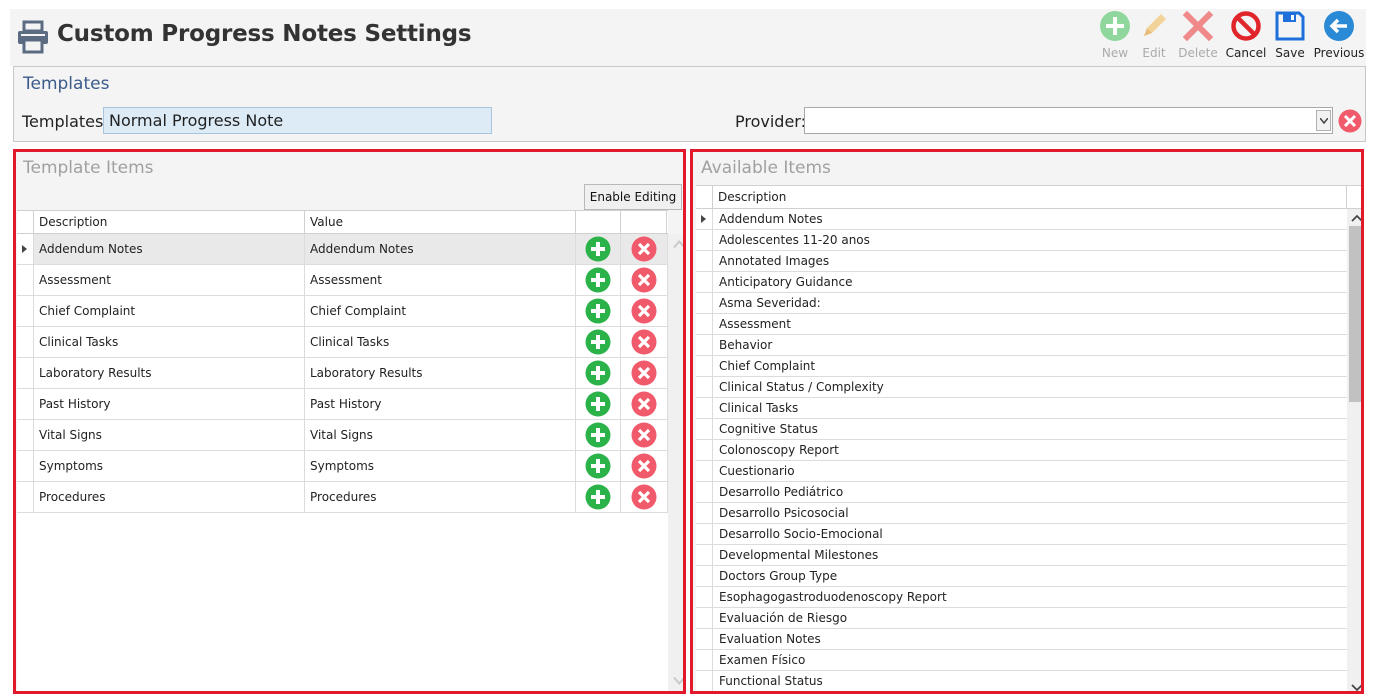  I want to click on description-cell: Laboratory Results, so click(169, 373).